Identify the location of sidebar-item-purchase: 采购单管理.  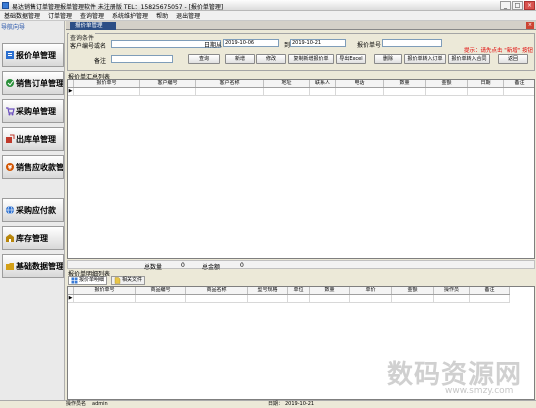
(33, 111).